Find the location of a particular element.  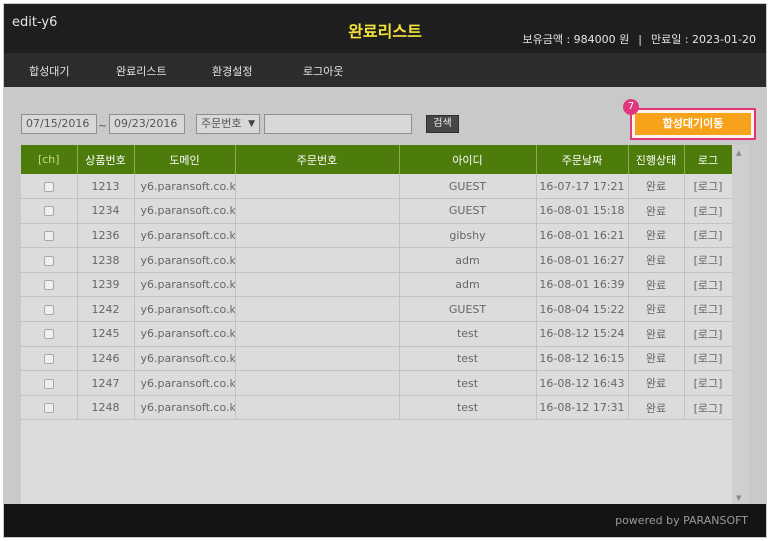

user-id-cell: adm is located at coordinates (468, 260).